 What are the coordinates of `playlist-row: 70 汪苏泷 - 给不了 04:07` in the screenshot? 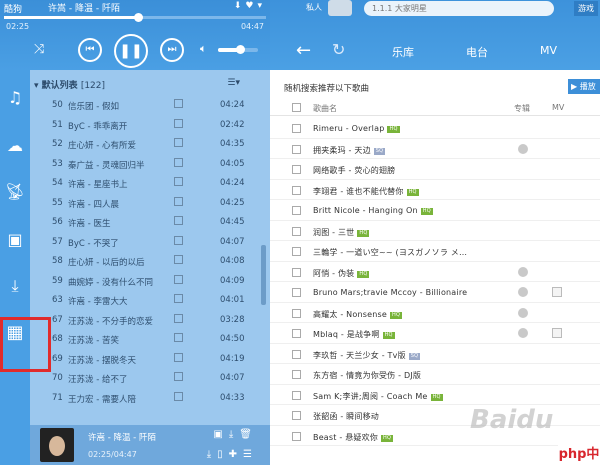 It's located at (146, 378).